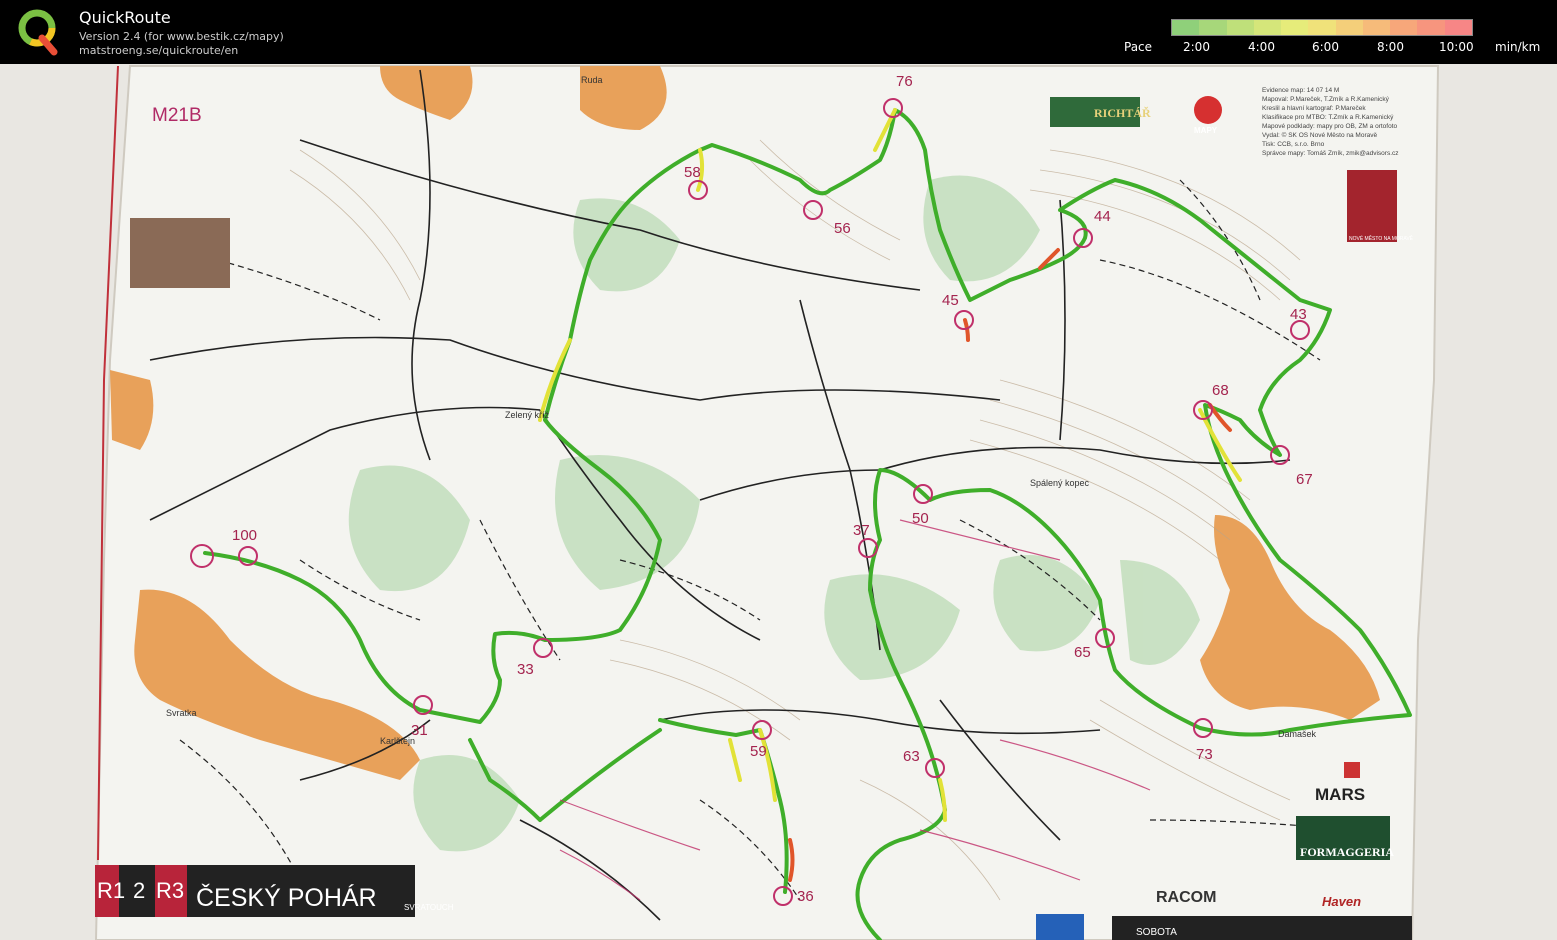  What do you see at coordinates (1204, 754) in the screenshot?
I see `control-label: 73` at bounding box center [1204, 754].